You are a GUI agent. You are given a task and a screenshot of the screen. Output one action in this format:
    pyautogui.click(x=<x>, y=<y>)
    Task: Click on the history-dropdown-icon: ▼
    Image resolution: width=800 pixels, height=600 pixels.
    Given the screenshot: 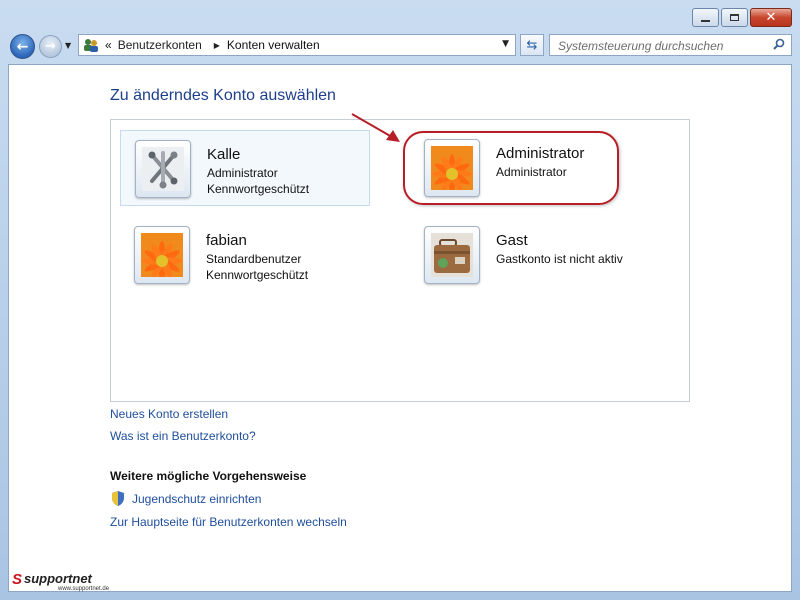 What is the action you would take?
    pyautogui.click(x=68, y=45)
    